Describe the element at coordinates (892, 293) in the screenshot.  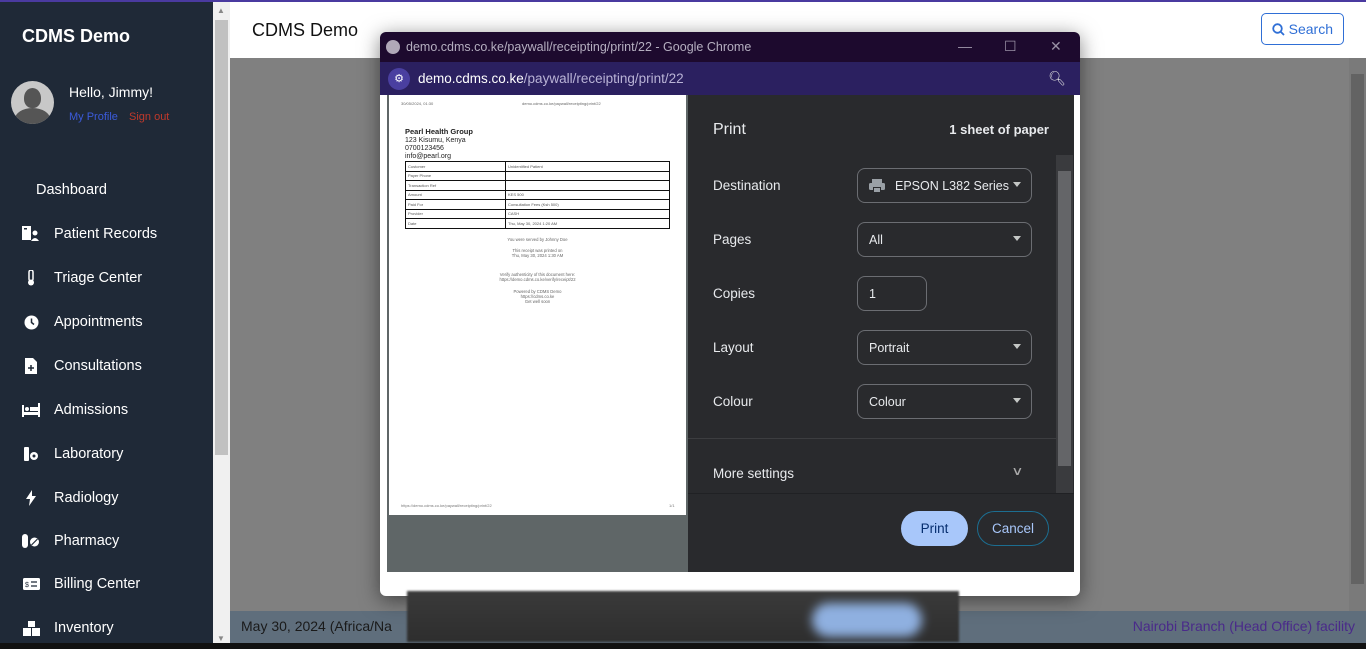
I see `copies-input: 1` at that location.